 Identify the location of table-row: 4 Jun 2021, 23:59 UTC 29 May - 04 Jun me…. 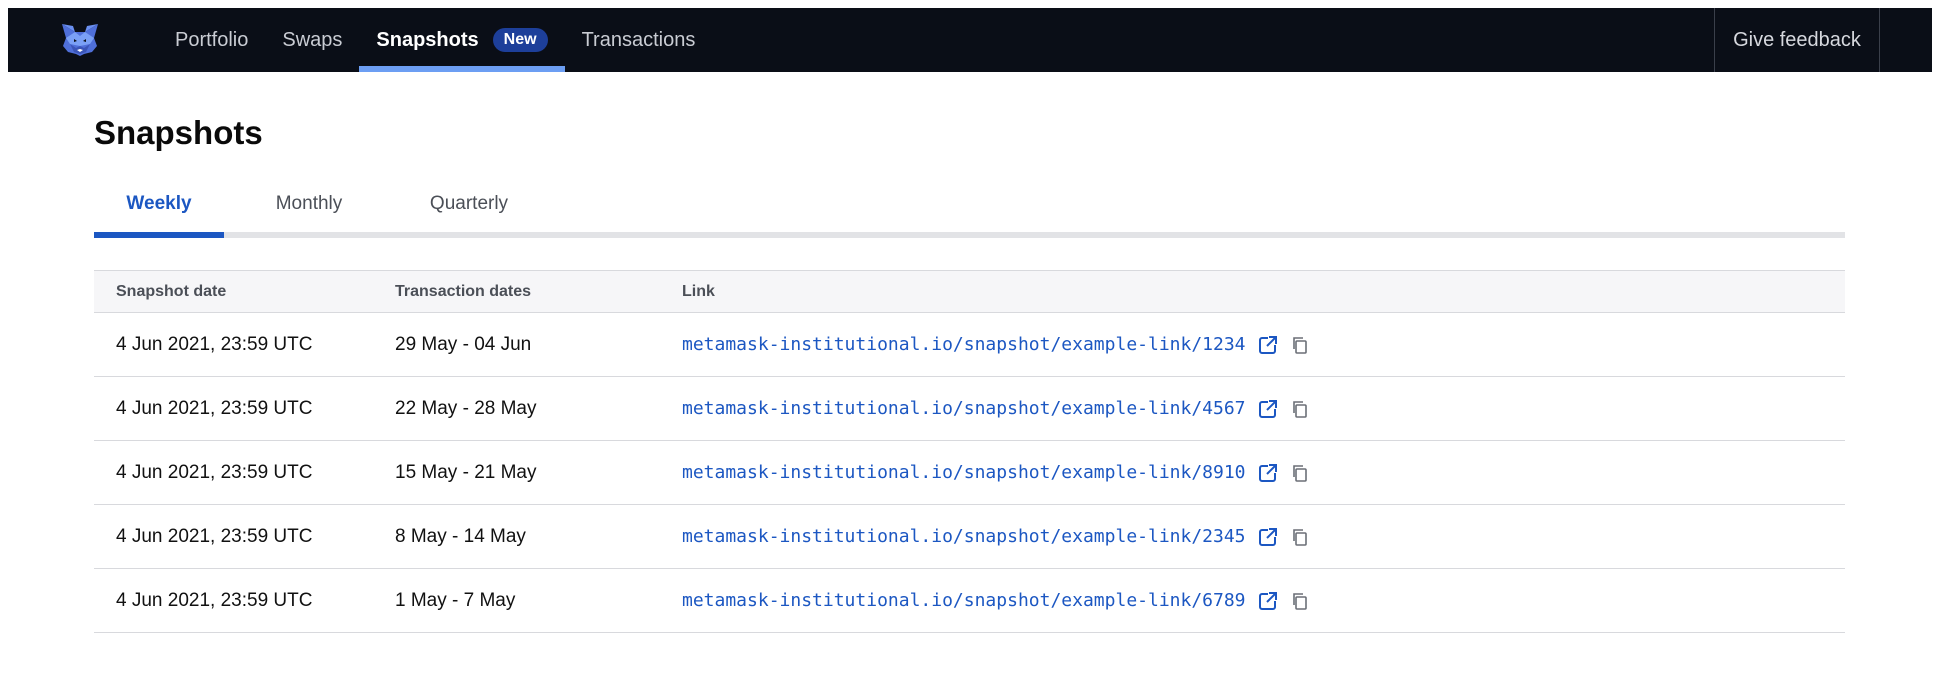
(969, 344).